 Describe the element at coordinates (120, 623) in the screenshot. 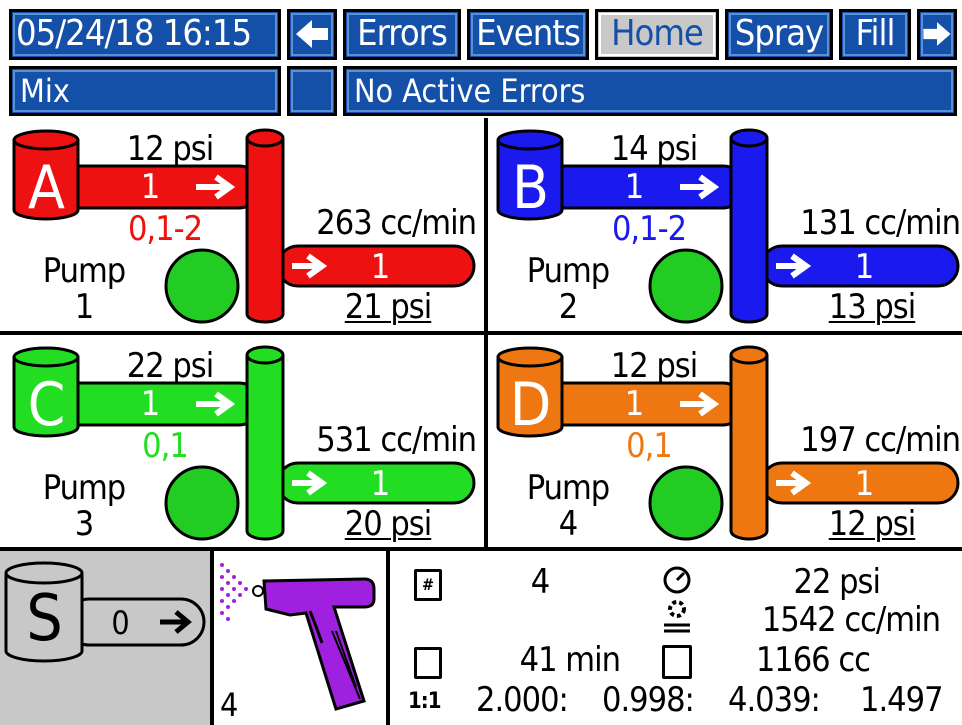

I see `solvent-valve: 0` at that location.